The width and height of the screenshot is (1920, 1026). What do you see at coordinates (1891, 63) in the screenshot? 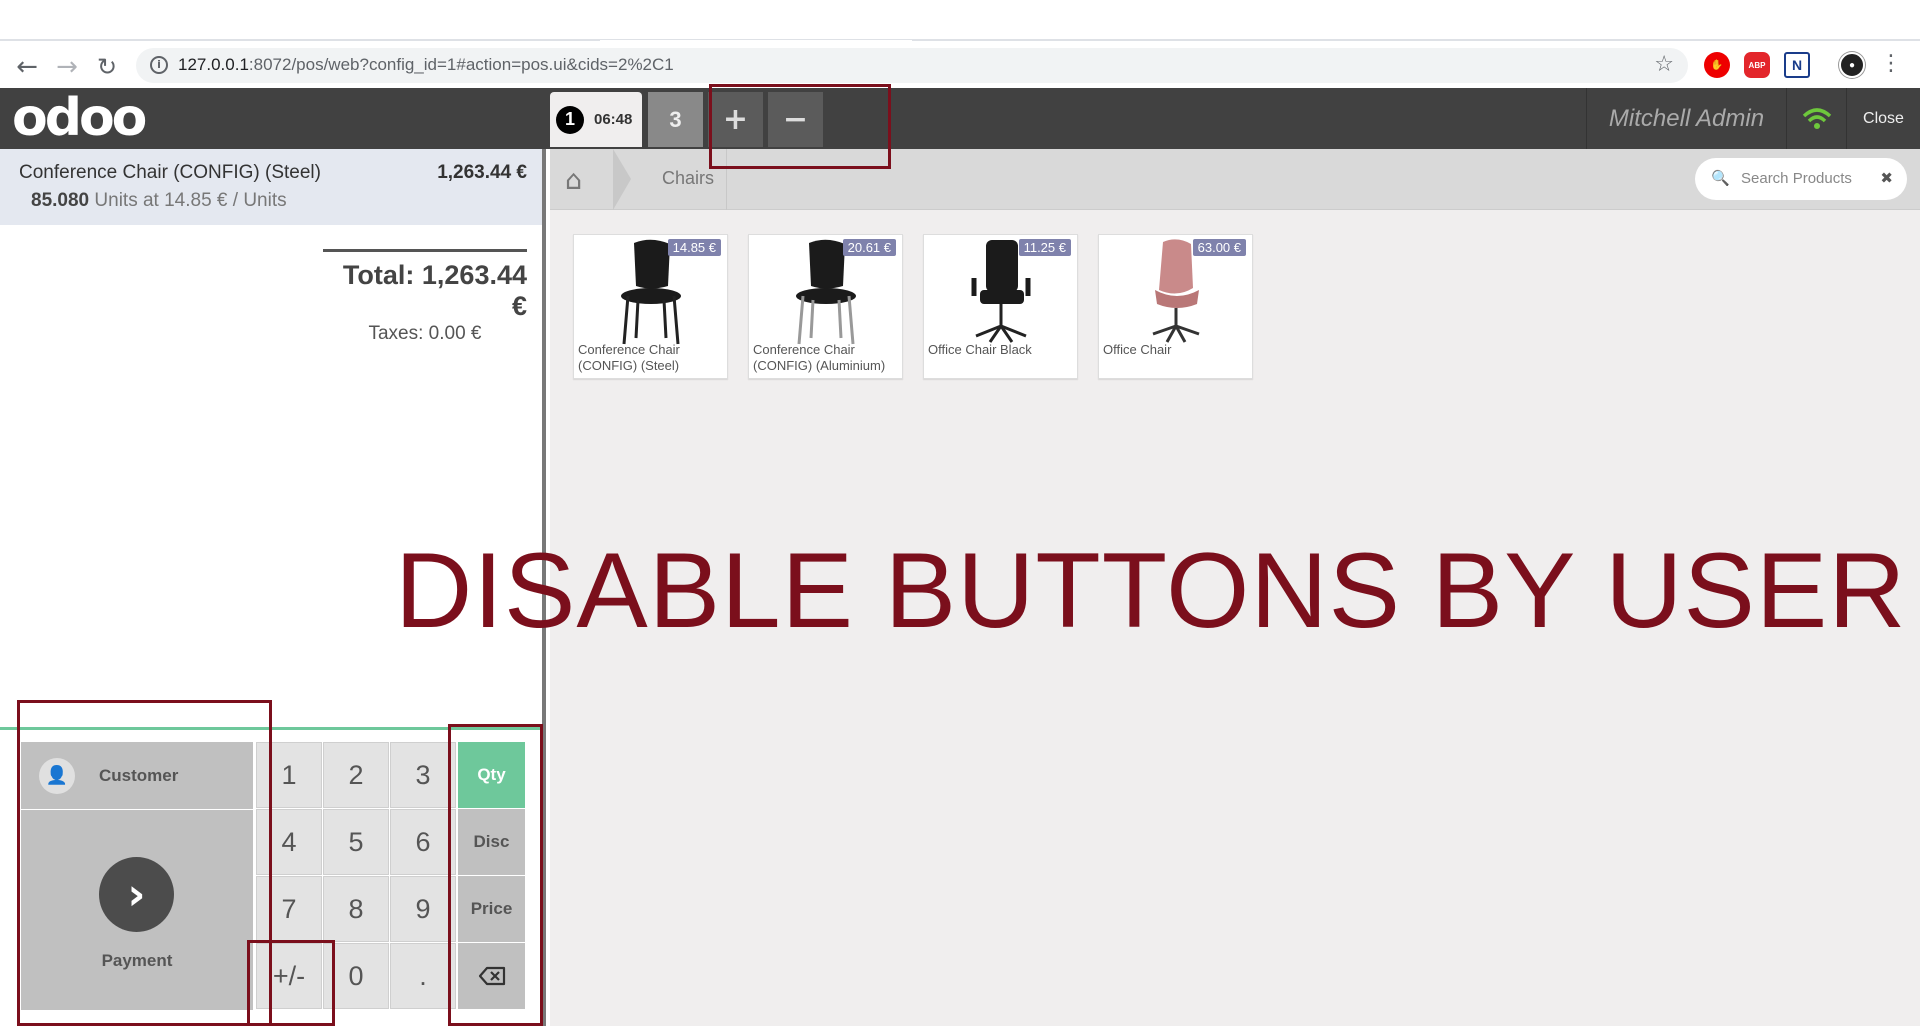
I see `browser-menu-icon: ⋮` at bounding box center [1891, 63].